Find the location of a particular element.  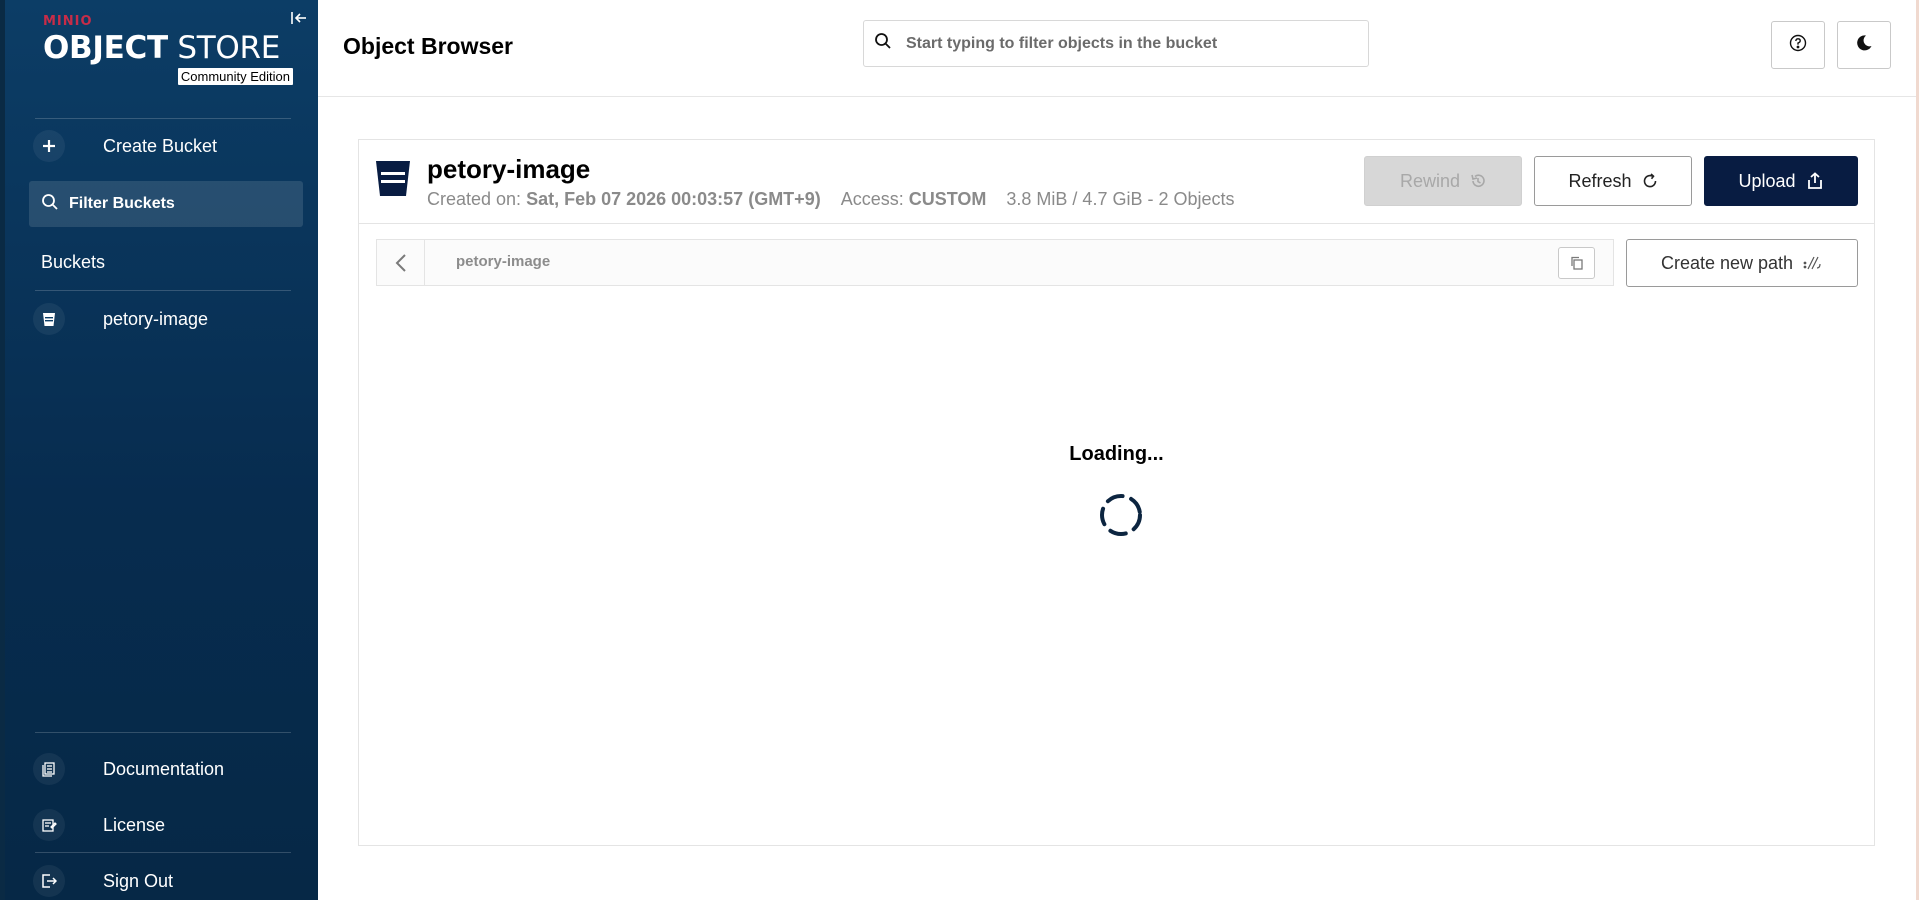

back-button is located at coordinates (401, 262).